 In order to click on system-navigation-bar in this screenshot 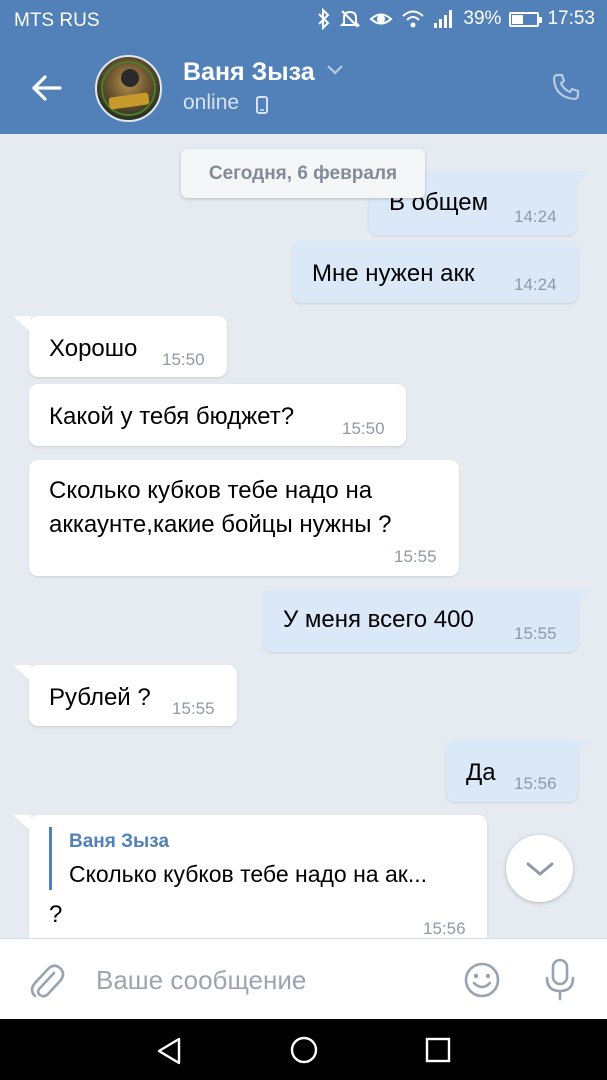, I will do `click(303, 1049)`.